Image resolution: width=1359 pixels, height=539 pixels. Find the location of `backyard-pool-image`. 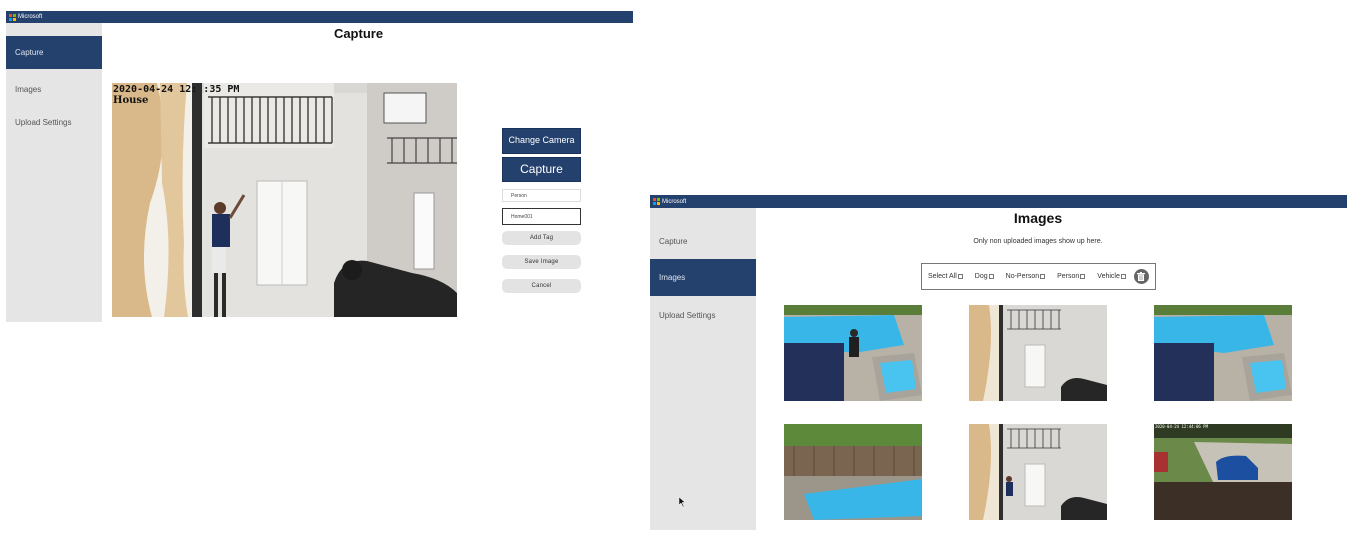

backyard-pool-image is located at coordinates (853, 472).